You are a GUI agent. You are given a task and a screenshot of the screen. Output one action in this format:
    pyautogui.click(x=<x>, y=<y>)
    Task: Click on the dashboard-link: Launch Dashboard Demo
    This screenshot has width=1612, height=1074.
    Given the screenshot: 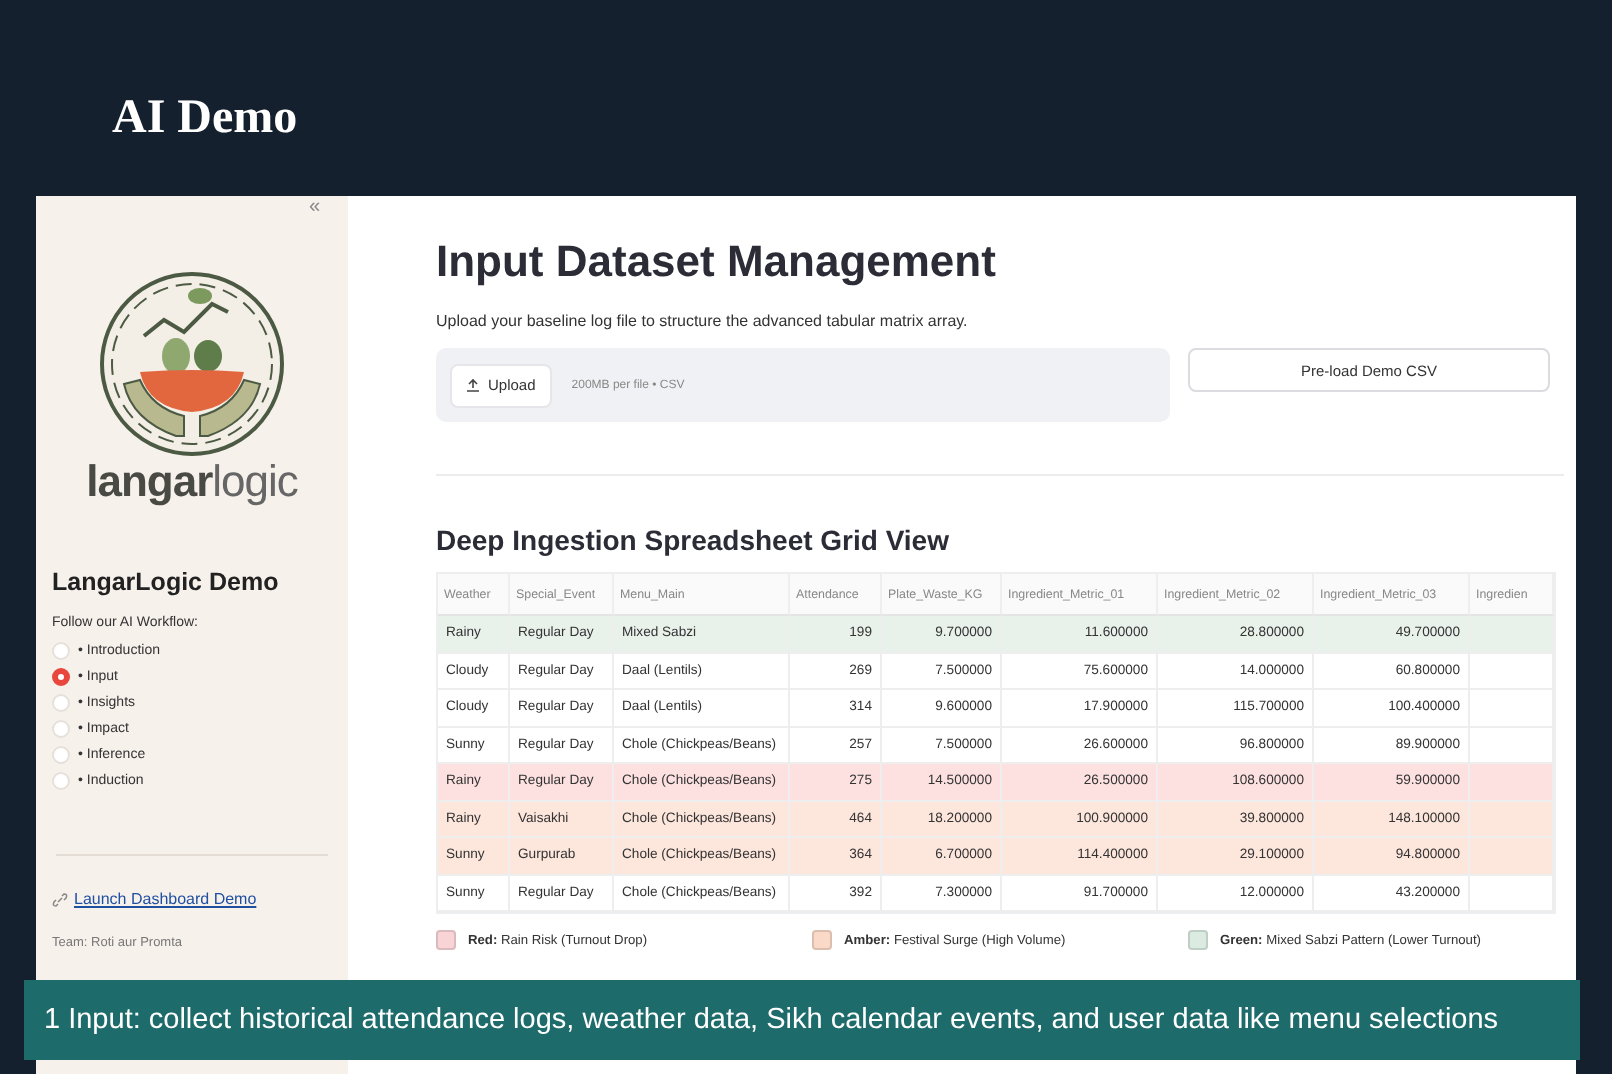 What is the action you would take?
    pyautogui.click(x=165, y=899)
    